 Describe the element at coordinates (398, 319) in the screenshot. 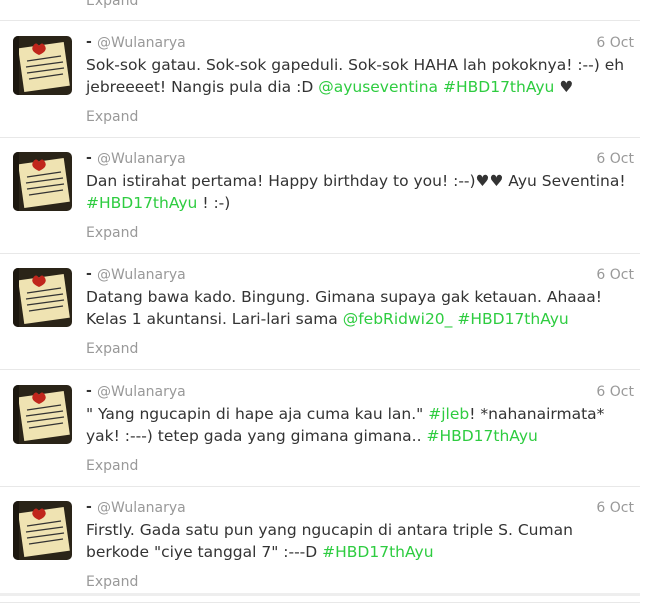

I see `mention-link: @febRidwi20_` at that location.